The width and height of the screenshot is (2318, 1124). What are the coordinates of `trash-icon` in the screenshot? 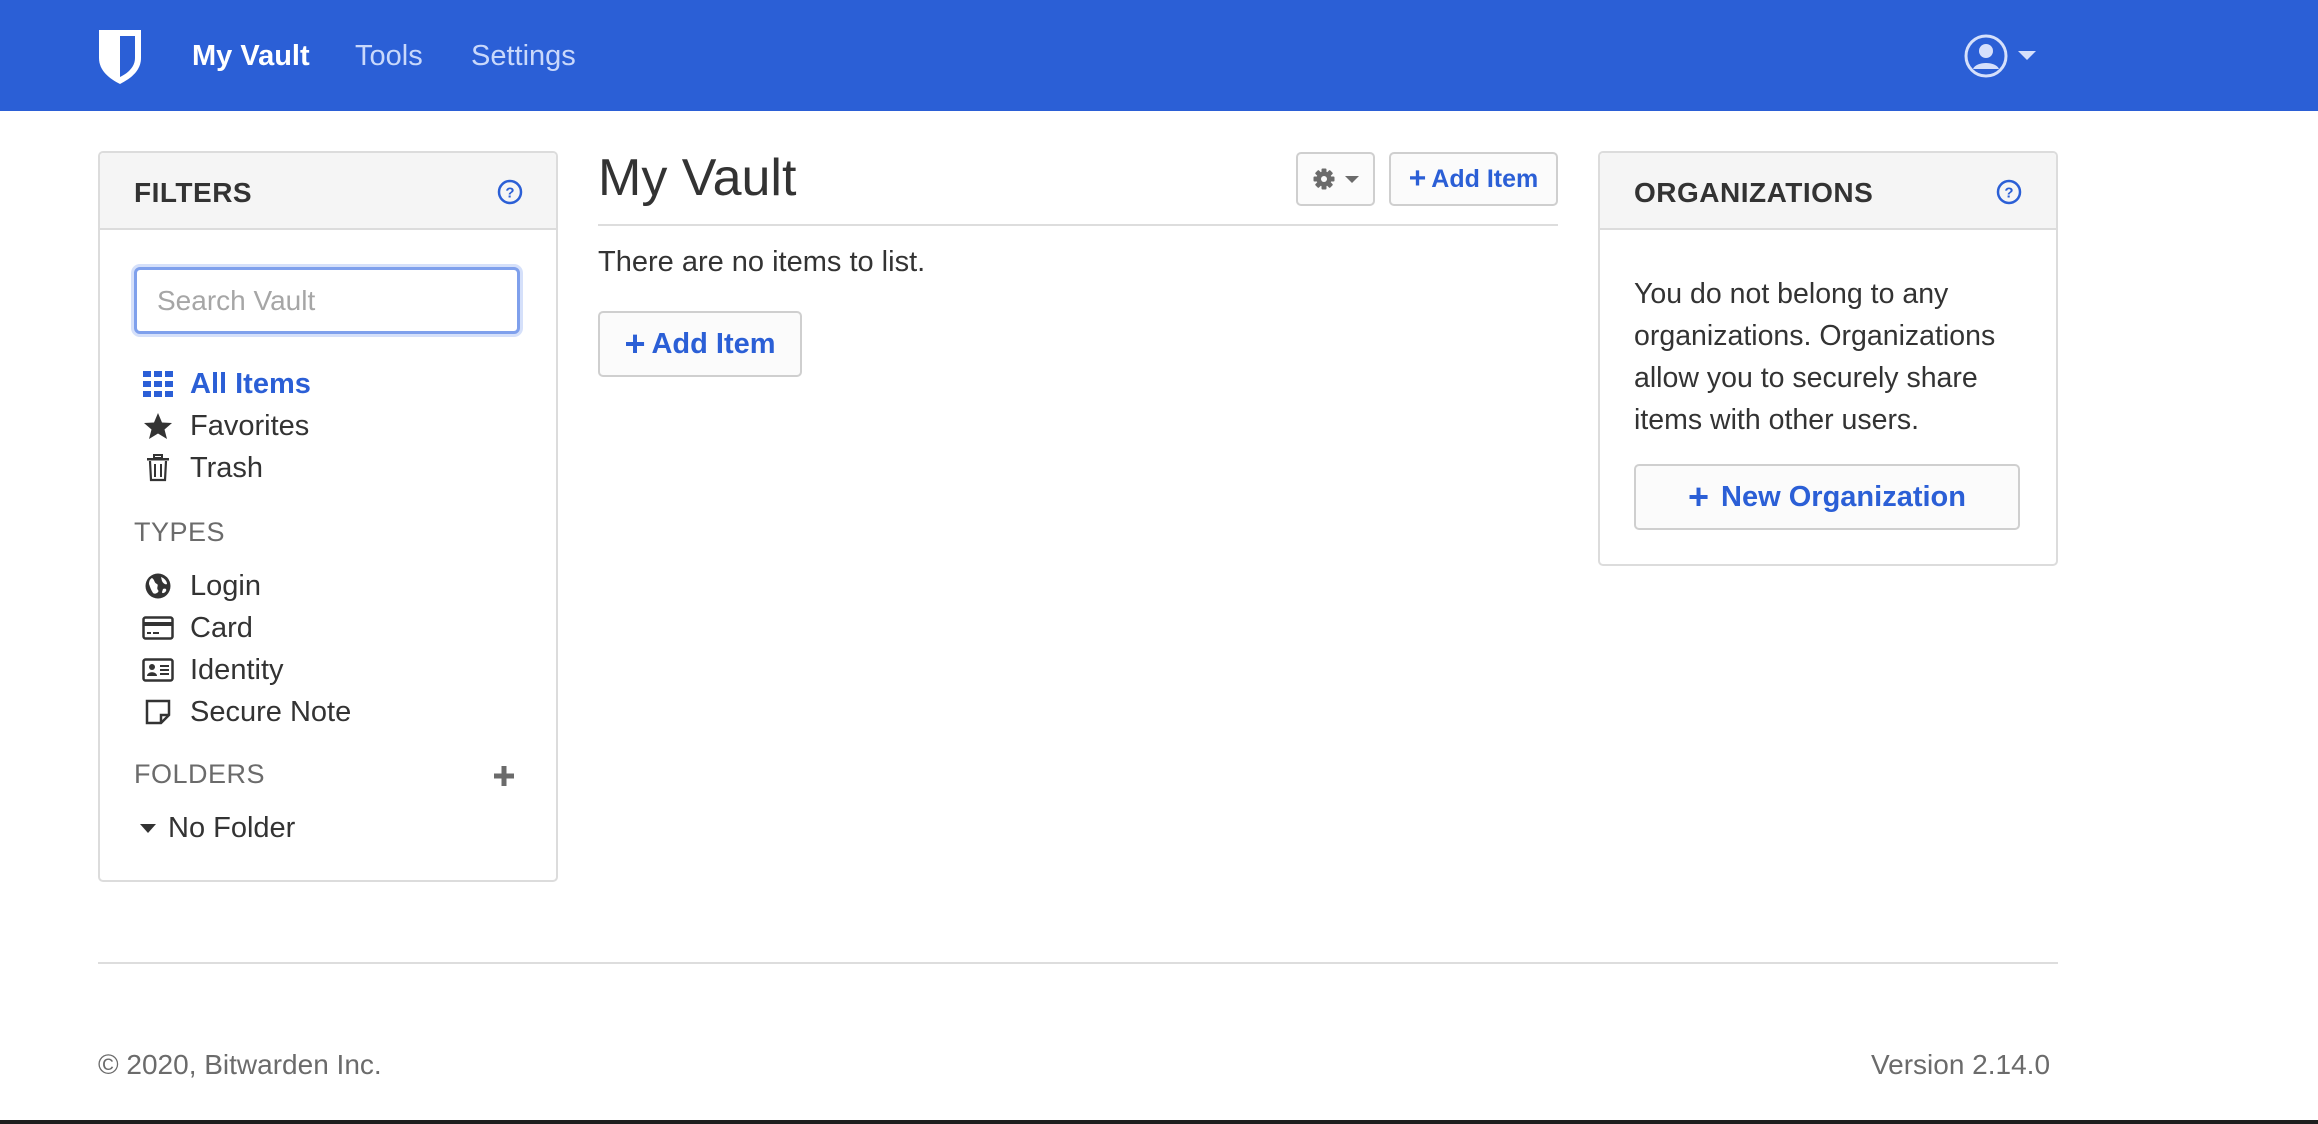 It's located at (158, 468).